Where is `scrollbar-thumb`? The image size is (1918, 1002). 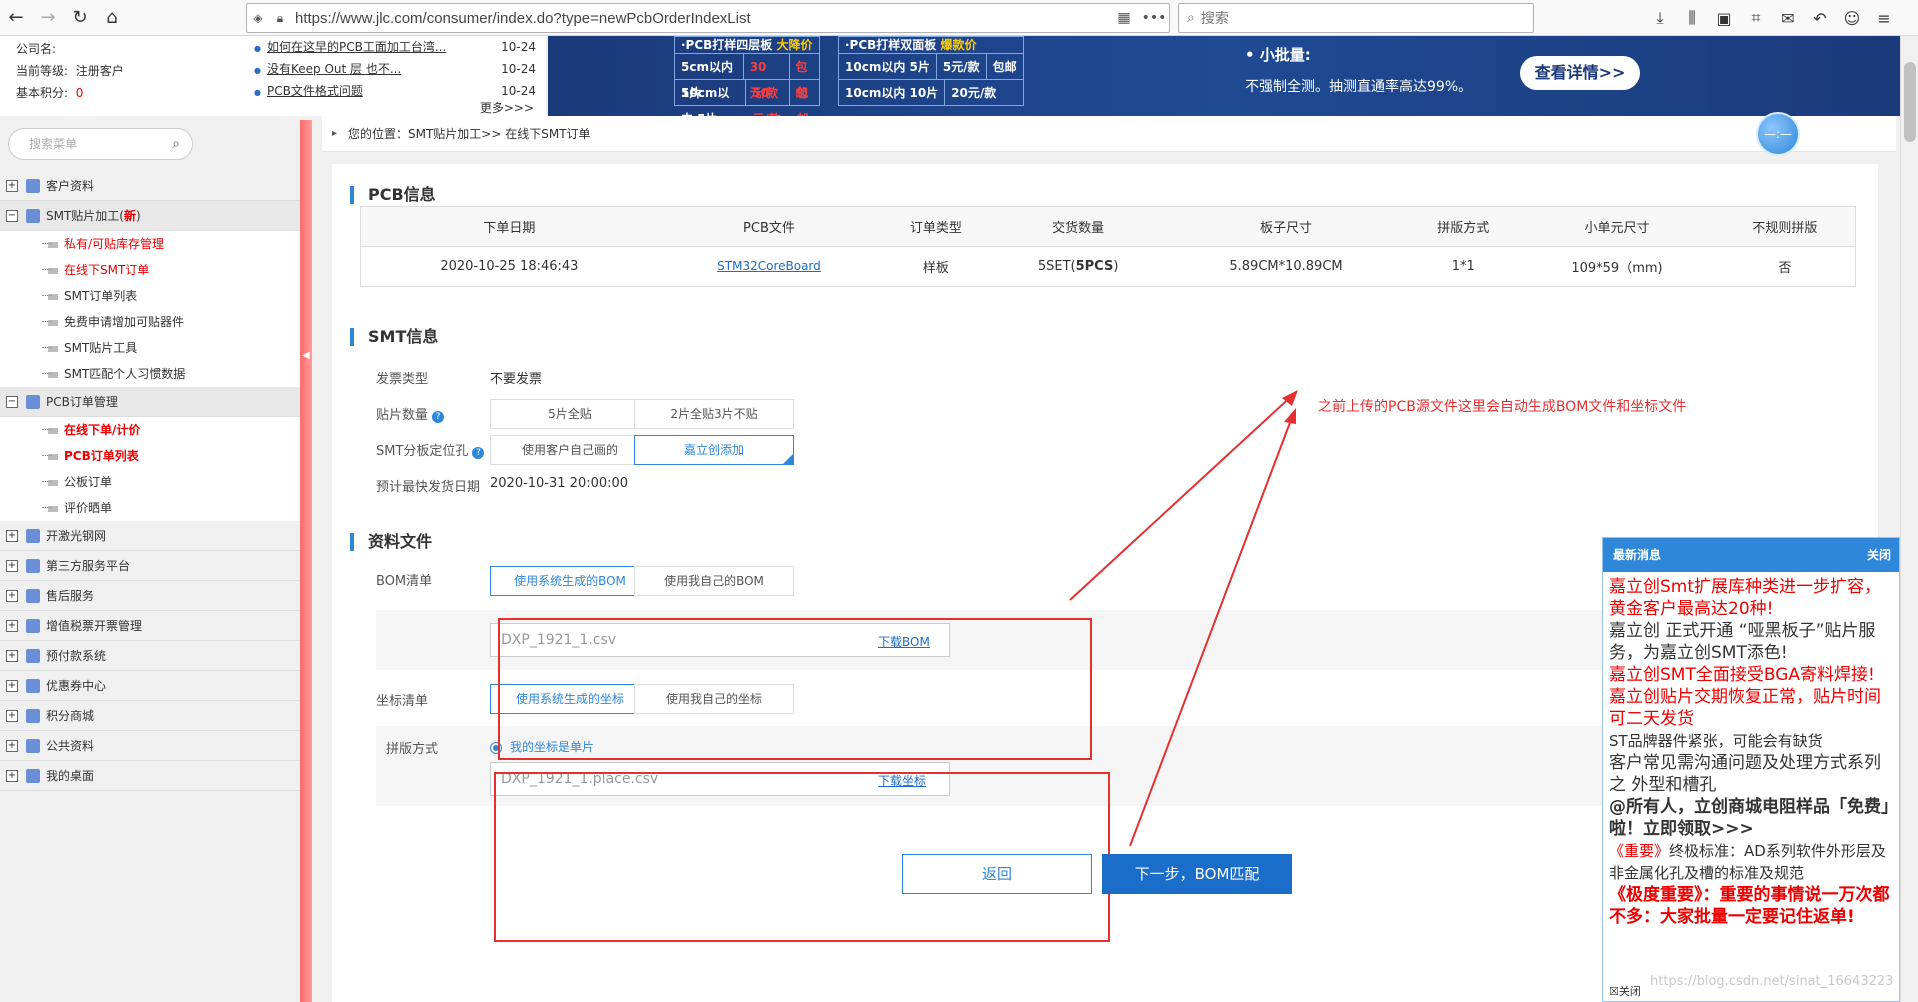 scrollbar-thumb is located at coordinates (1910, 102).